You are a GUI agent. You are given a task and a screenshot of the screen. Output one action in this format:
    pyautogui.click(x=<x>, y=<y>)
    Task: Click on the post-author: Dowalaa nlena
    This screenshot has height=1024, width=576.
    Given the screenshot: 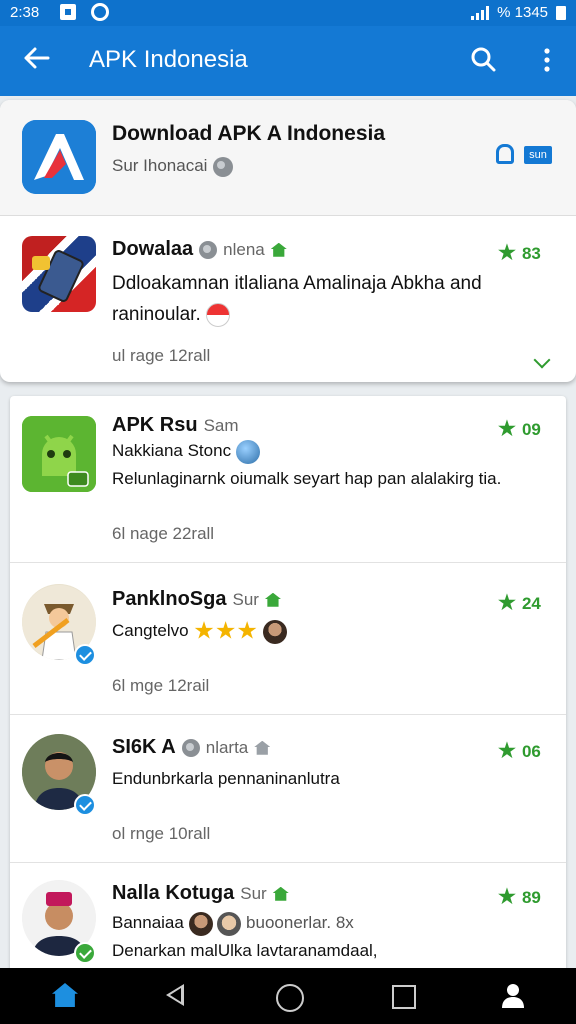 What is the action you would take?
    pyautogui.click(x=199, y=249)
    